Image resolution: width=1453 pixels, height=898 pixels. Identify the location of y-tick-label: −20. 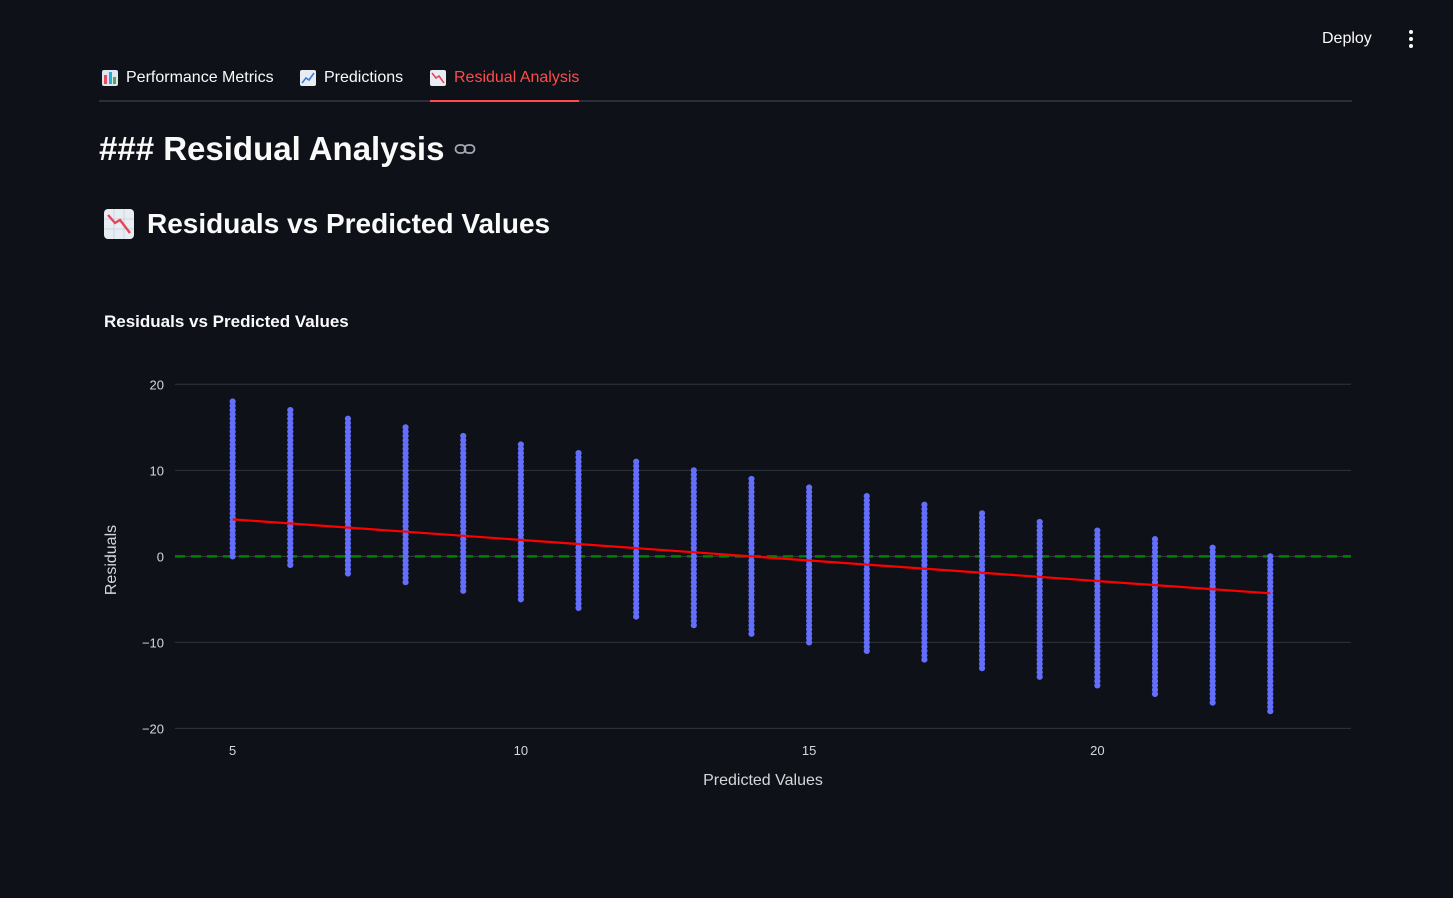
(153, 728).